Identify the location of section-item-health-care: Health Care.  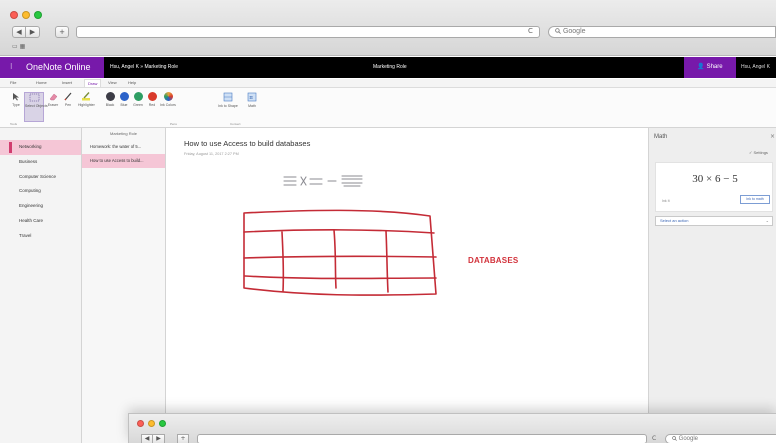
(40, 221).